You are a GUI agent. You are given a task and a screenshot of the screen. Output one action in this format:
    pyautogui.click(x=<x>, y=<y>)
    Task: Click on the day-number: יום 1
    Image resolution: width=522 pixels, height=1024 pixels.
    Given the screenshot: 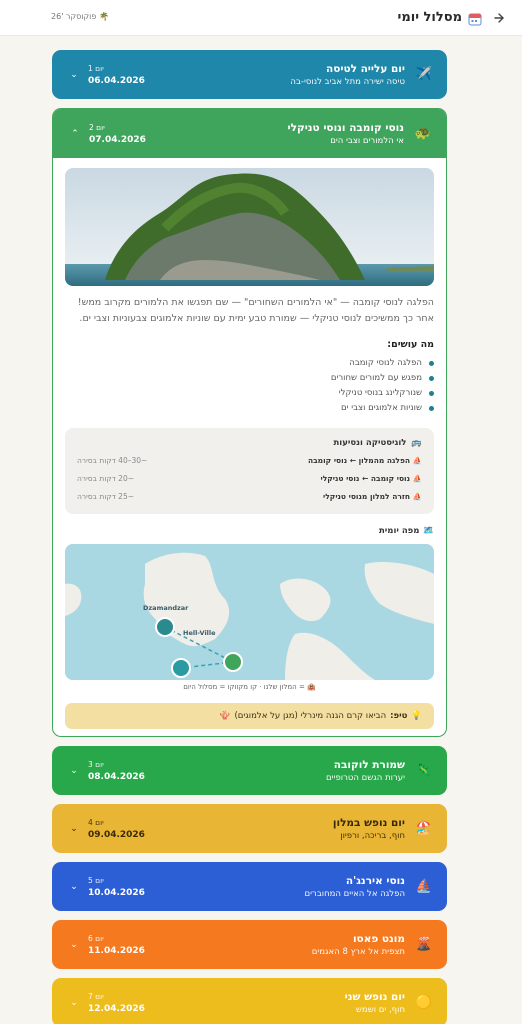 What is the action you would take?
    pyautogui.click(x=96, y=68)
    